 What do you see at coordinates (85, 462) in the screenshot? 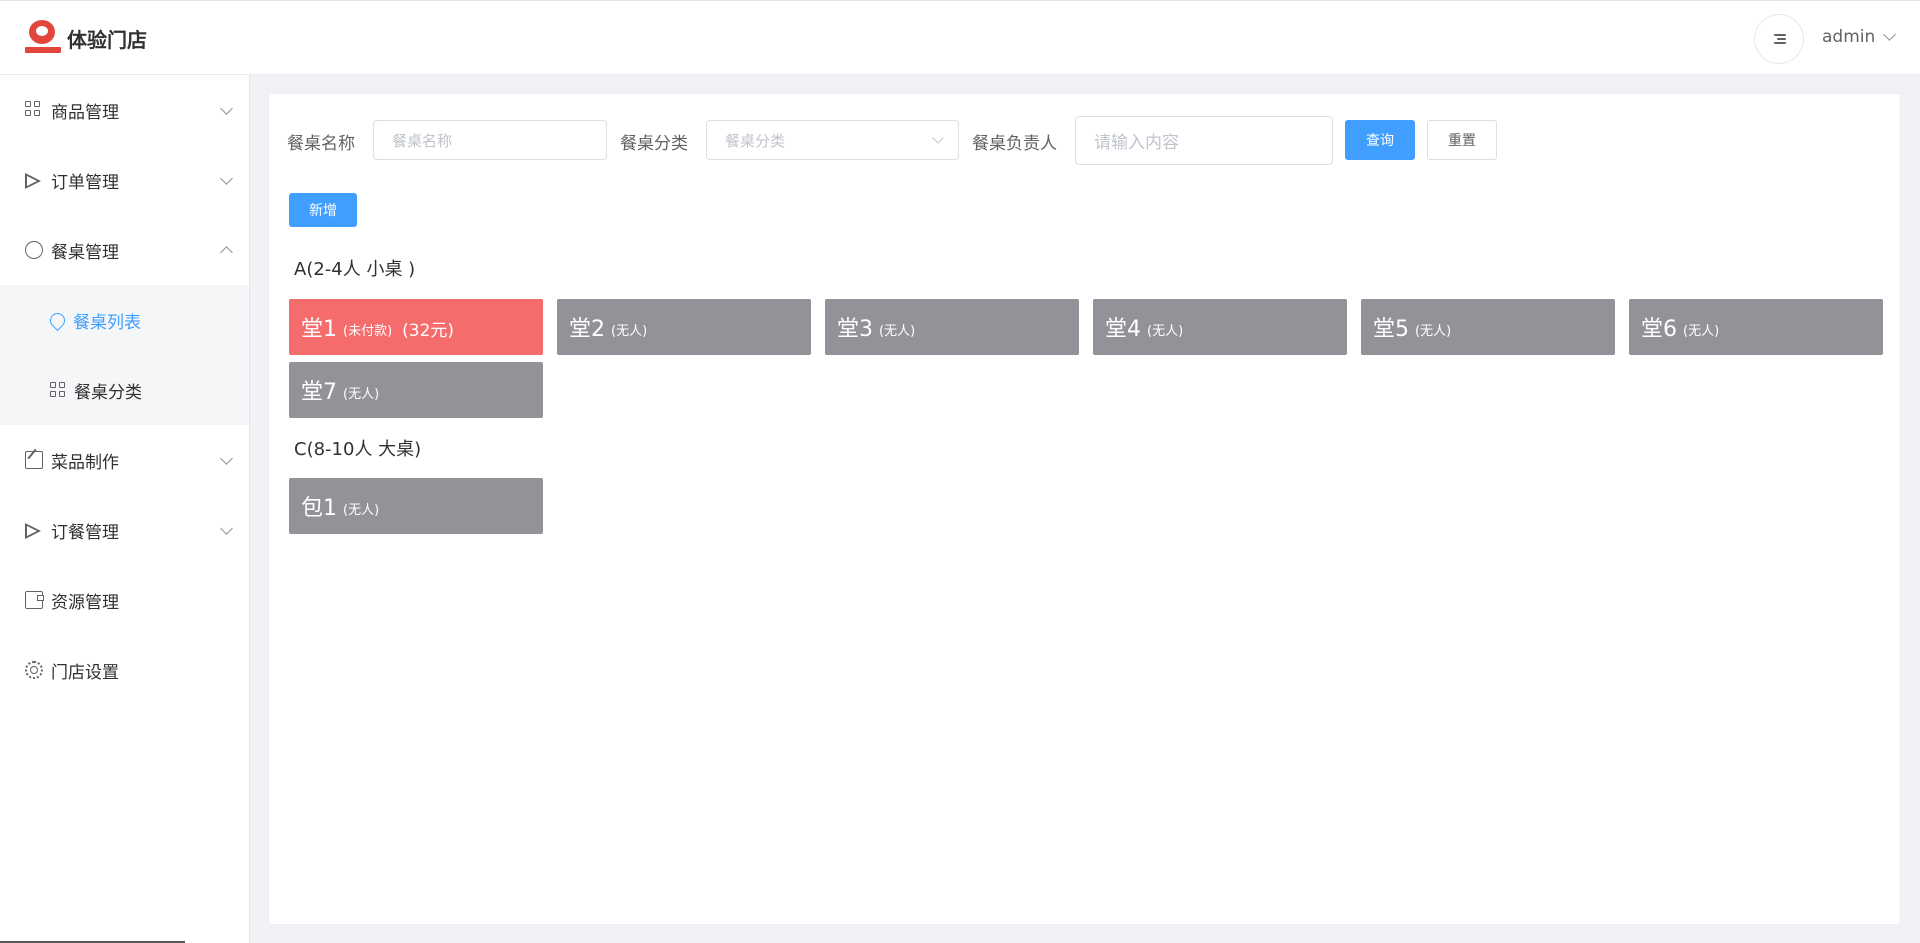
I see `sidebar-item-label: 菜品制作` at bounding box center [85, 462].